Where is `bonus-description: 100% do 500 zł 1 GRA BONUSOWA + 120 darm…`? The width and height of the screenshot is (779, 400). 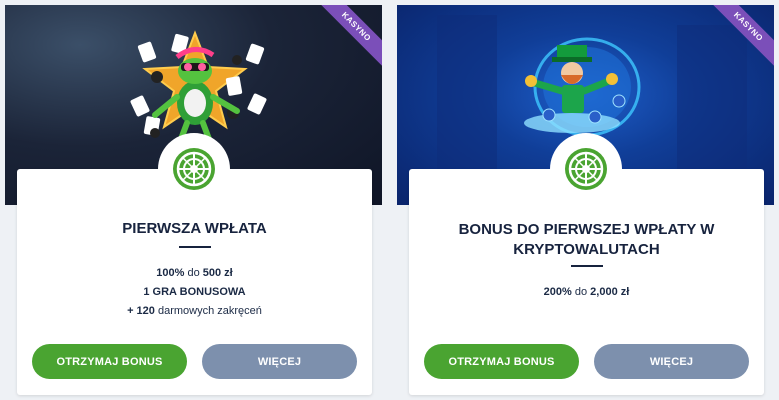
bonus-description: 100% do 500 zł 1 GRA BONUSOWA + 120 darm… is located at coordinates (194, 292).